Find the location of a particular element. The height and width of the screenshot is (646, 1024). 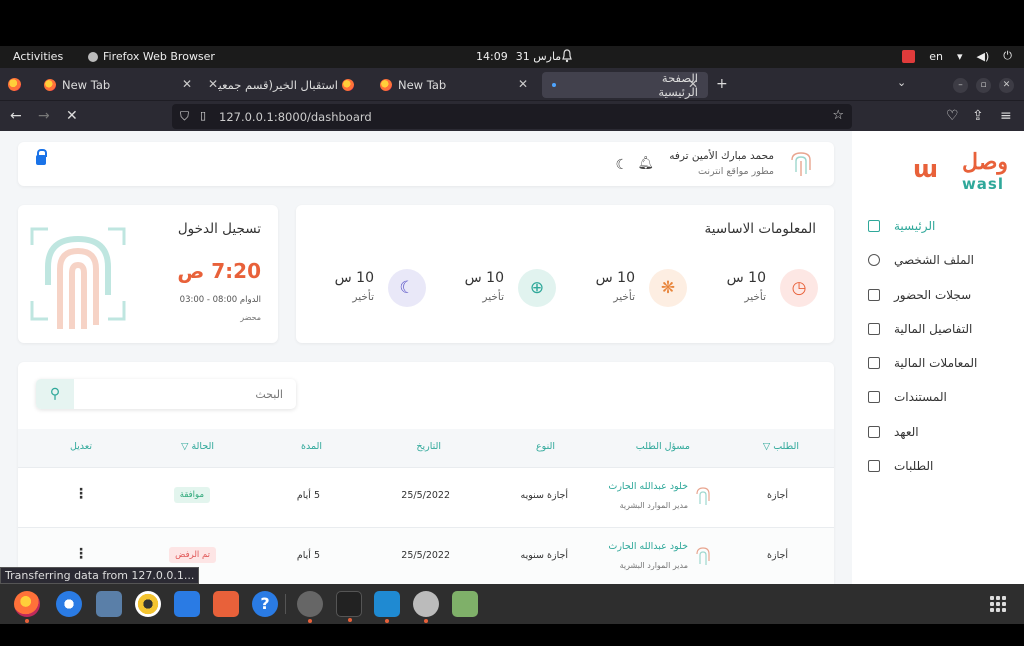

wasl-logo: ɯ وصل wasl is located at coordinates (960, 173).